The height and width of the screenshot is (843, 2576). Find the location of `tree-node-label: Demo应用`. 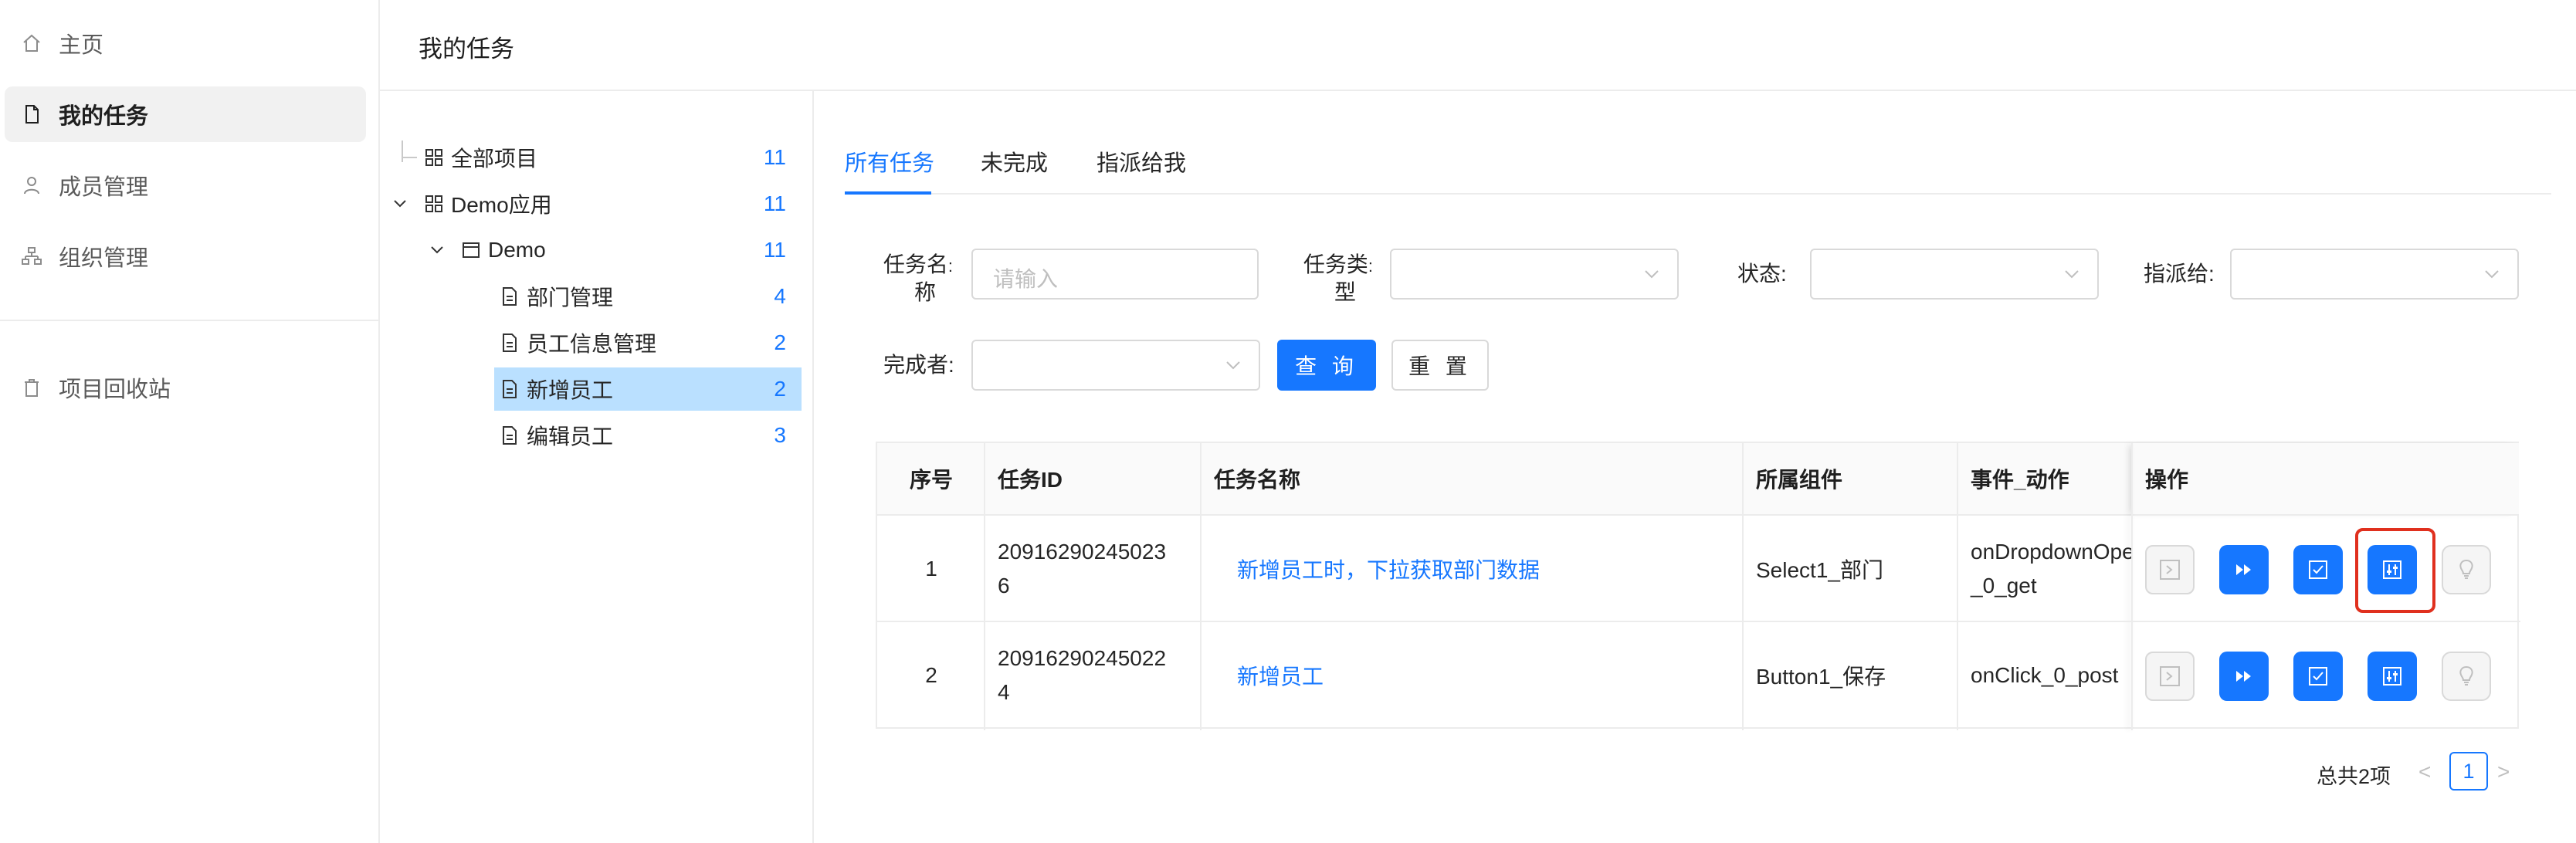

tree-node-label: Demo应用 is located at coordinates (501, 205).